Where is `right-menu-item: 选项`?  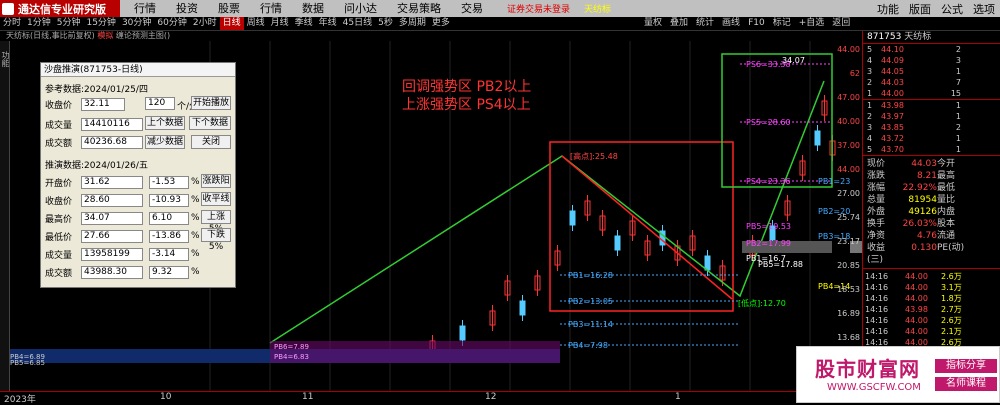
right-menu-item: 选项 is located at coordinates (984, 9).